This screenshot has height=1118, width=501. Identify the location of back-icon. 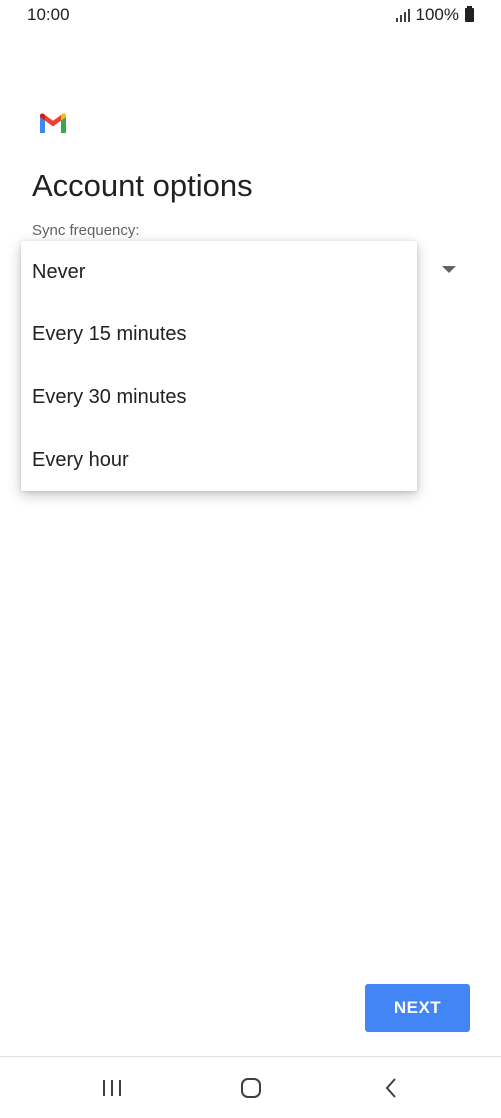
(390, 1087).